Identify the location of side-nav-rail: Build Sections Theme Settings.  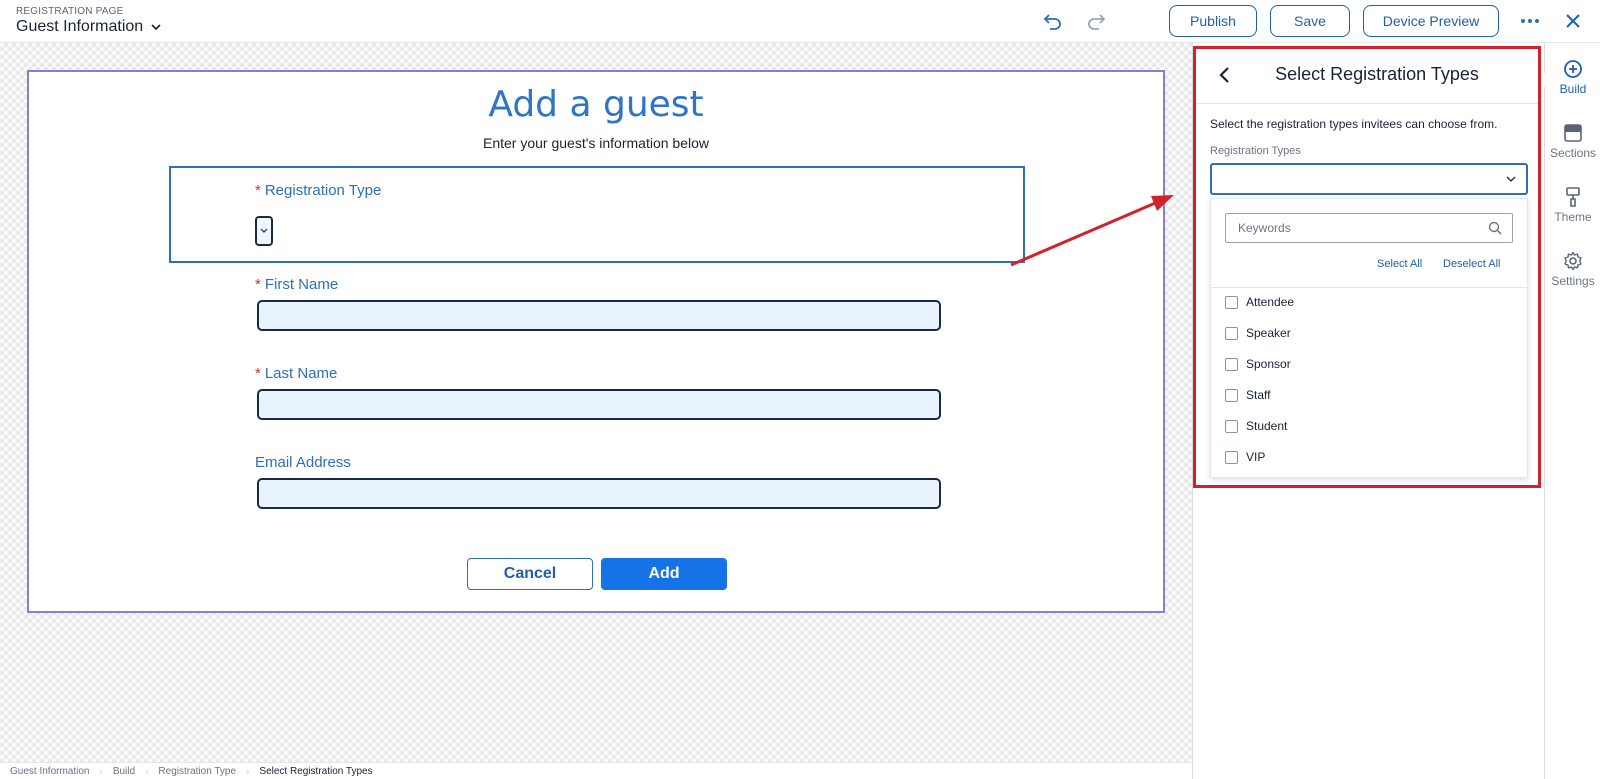
(1572, 411).